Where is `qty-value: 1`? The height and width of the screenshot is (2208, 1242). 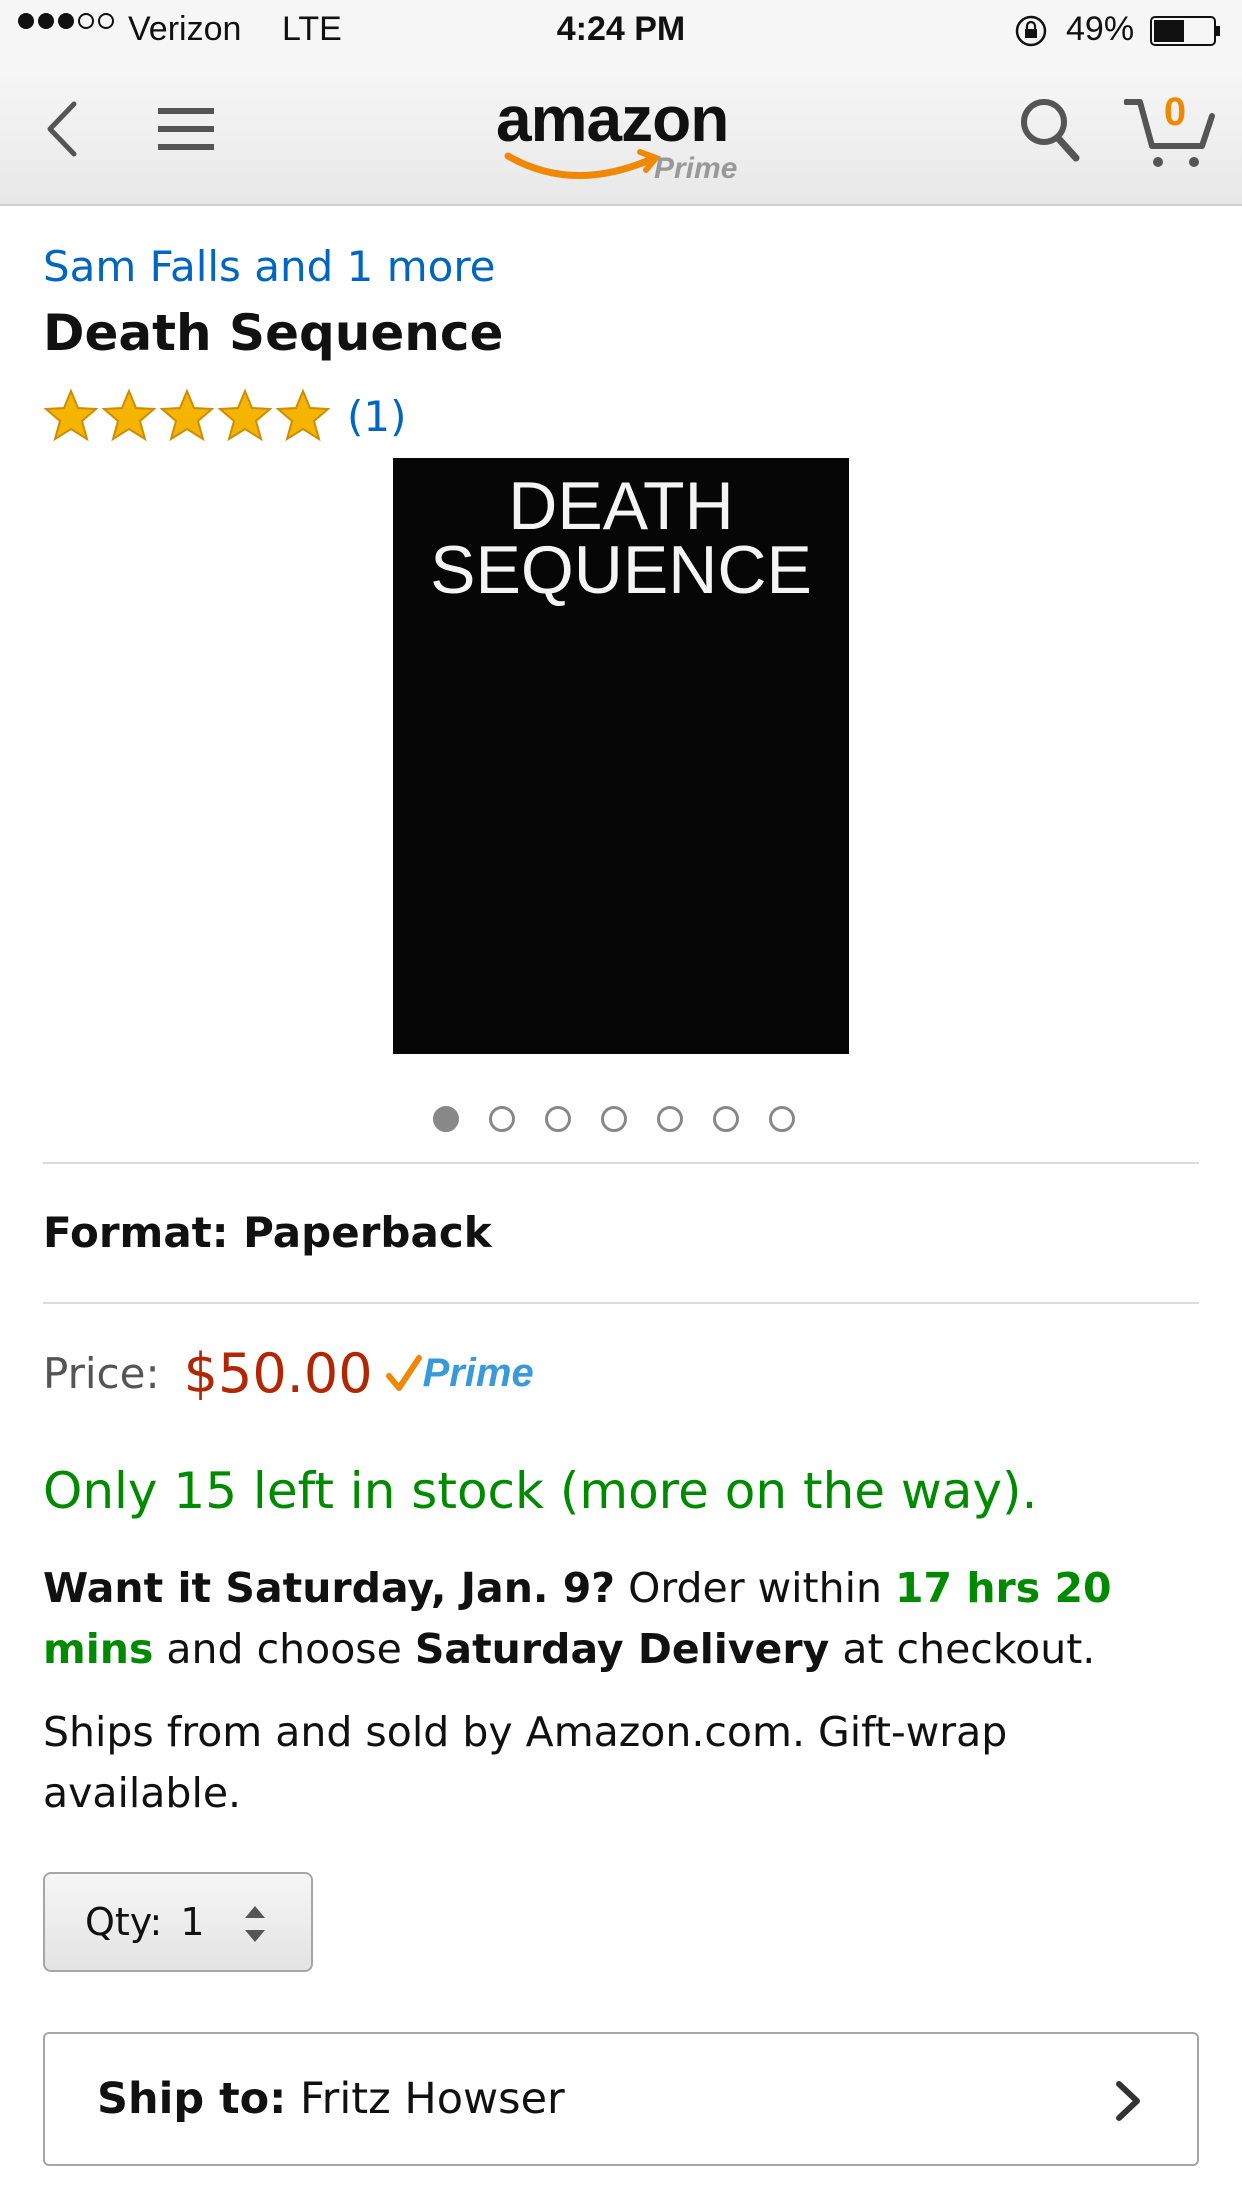
qty-value: 1 is located at coordinates (192, 1922).